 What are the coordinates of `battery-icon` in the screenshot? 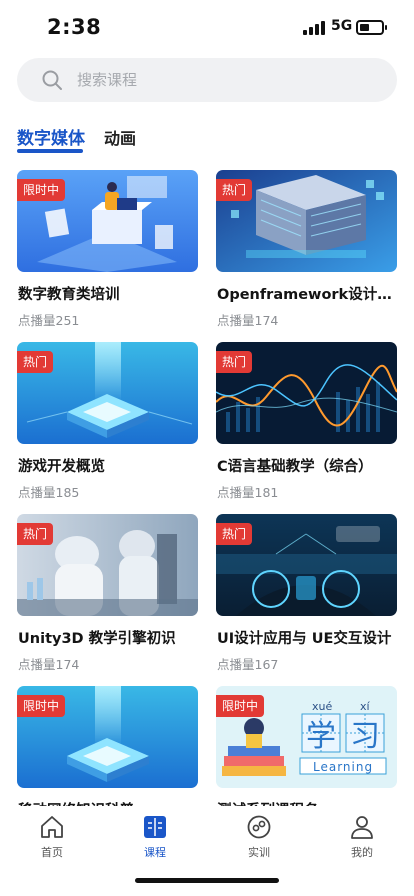 It's located at (371, 27).